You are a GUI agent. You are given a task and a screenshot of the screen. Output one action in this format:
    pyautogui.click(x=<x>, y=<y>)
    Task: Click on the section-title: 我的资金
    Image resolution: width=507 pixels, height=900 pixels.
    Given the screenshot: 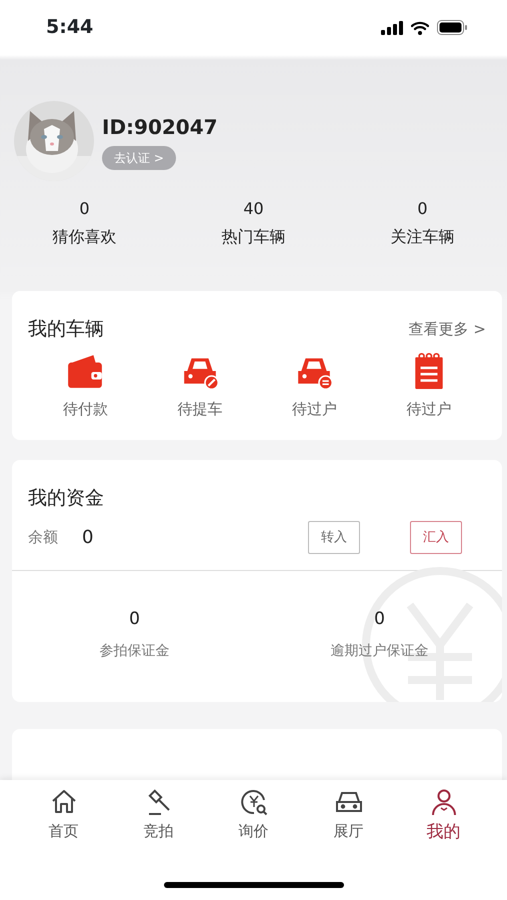 What is the action you would take?
    pyautogui.click(x=66, y=498)
    